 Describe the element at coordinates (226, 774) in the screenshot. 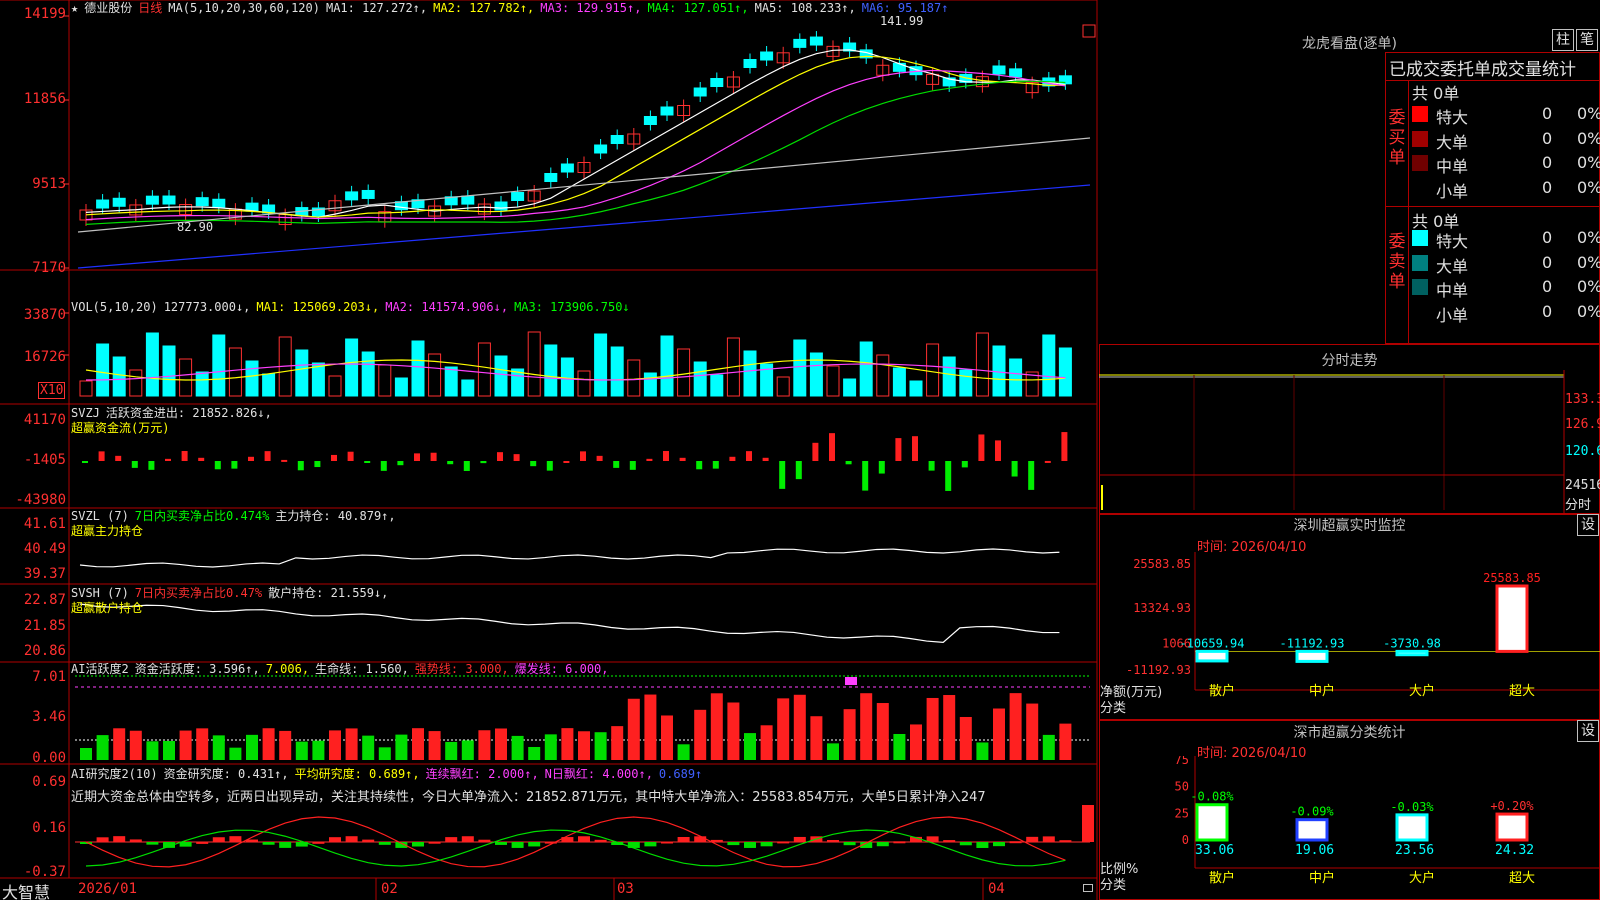

I see `ai2-research: 资金研究度: 0.431↑,` at that location.